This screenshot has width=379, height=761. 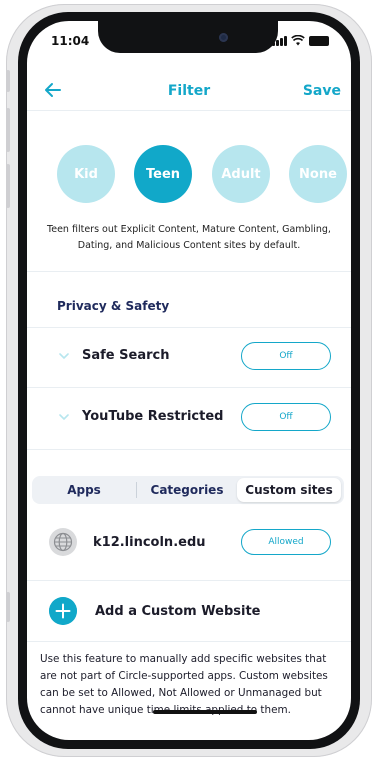 I want to click on cellular-signal-icon, so click(x=279, y=41).